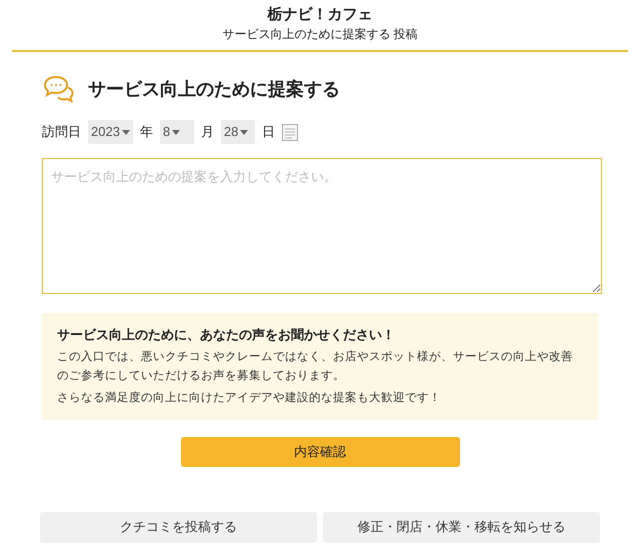  I want to click on footer-button: クチコミを投稿する, so click(178, 527).